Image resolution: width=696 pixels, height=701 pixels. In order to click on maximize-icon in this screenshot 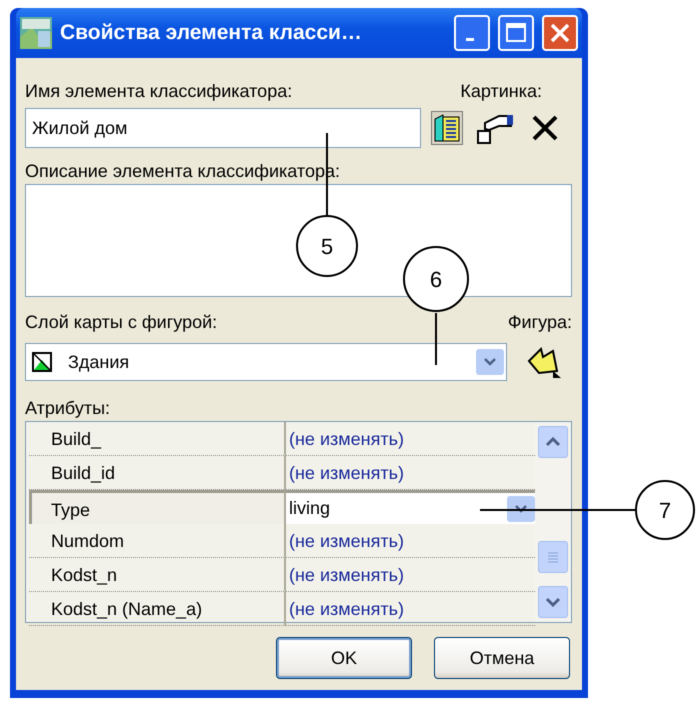, I will do `click(516, 33)`.